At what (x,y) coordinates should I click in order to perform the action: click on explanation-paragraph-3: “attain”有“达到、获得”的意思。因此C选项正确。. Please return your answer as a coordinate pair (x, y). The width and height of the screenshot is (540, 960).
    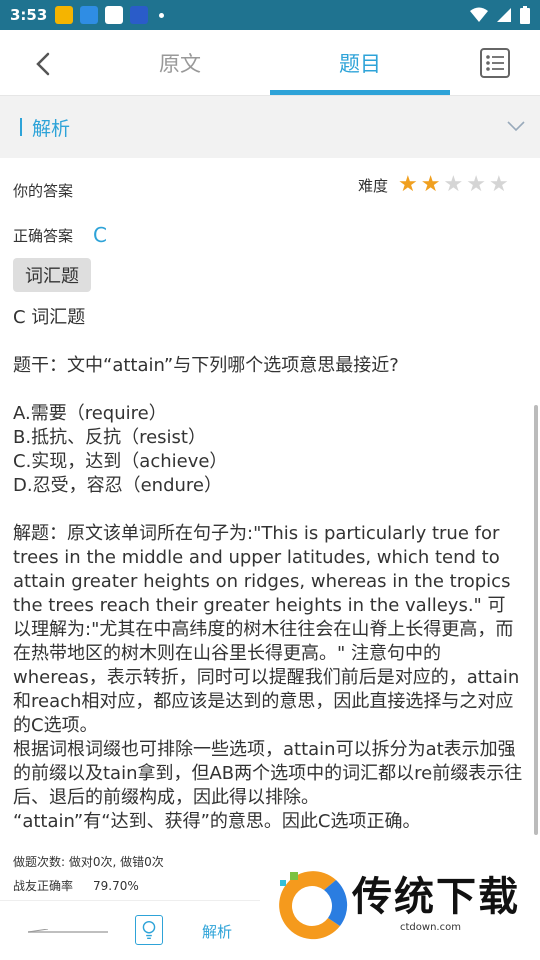
    Looking at the image, I should click on (217, 821).